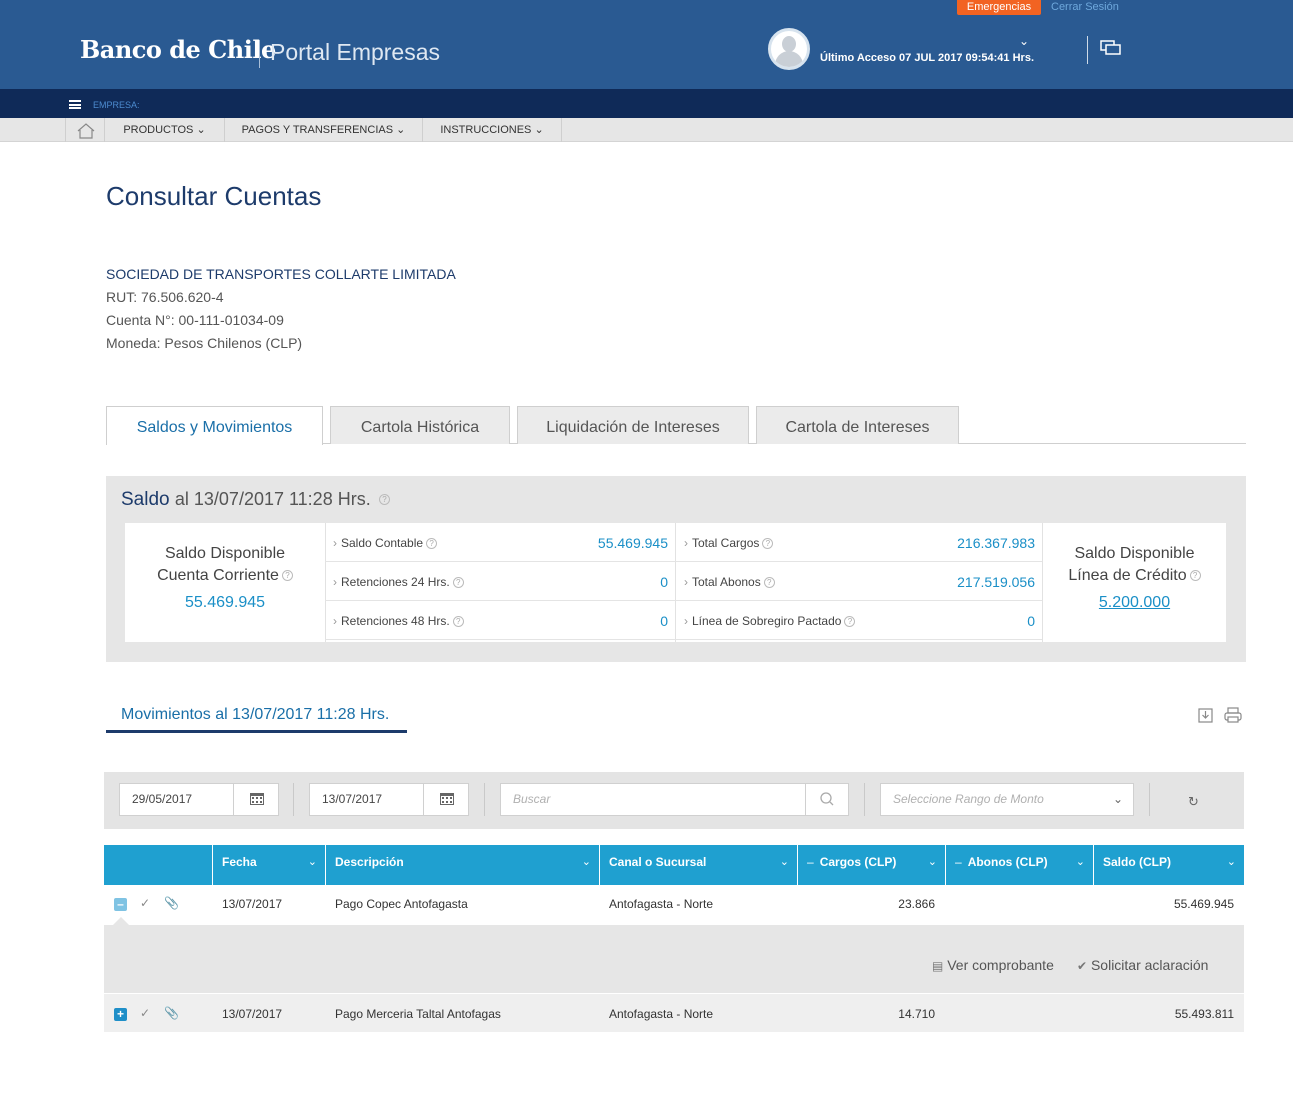  I want to click on print-icon, so click(1233, 715).